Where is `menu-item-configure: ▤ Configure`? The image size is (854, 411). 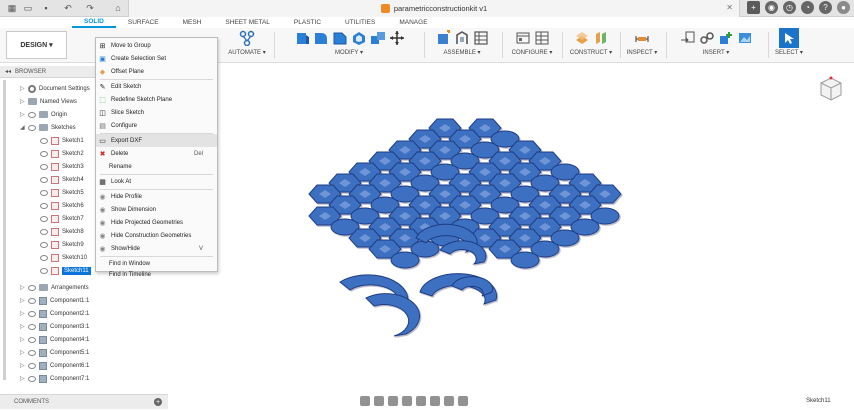
menu-item-configure: ▤ Configure is located at coordinates (156, 125).